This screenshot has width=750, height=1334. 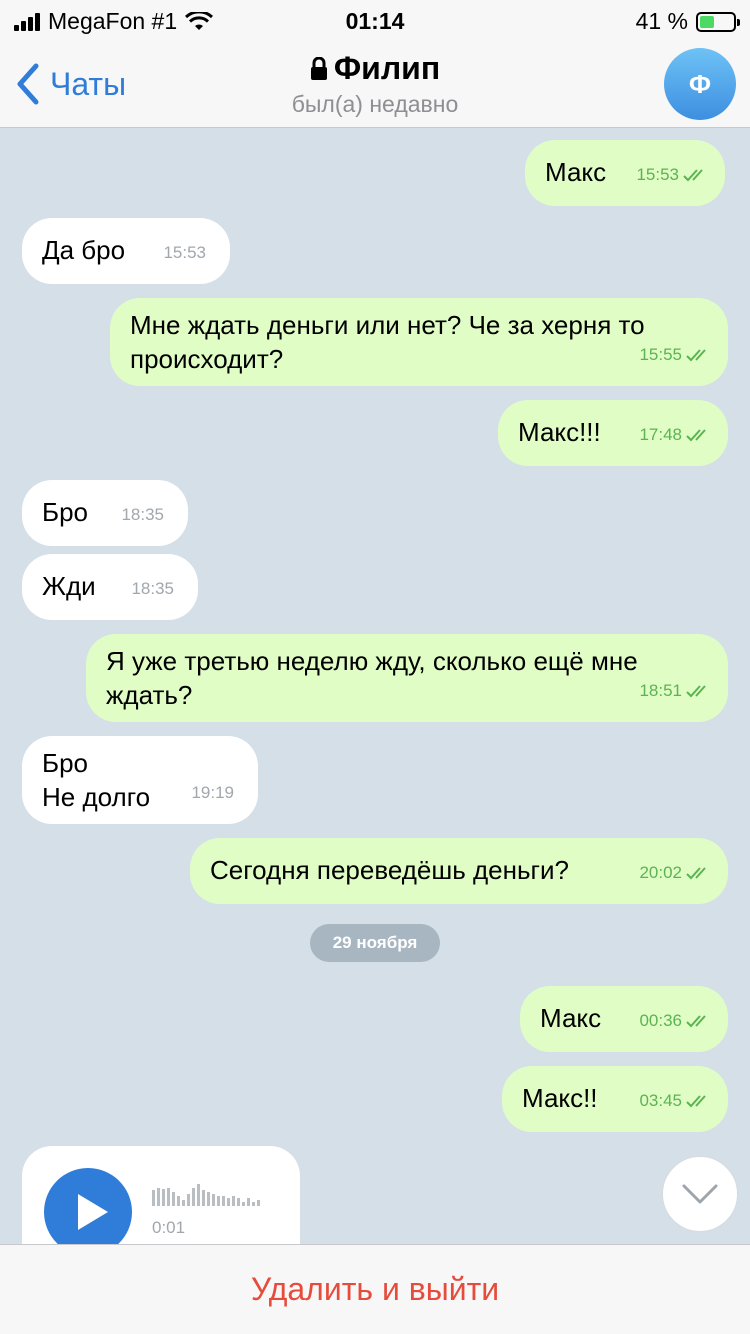 I want to click on message-meta: 17:48, so click(x=675, y=435).